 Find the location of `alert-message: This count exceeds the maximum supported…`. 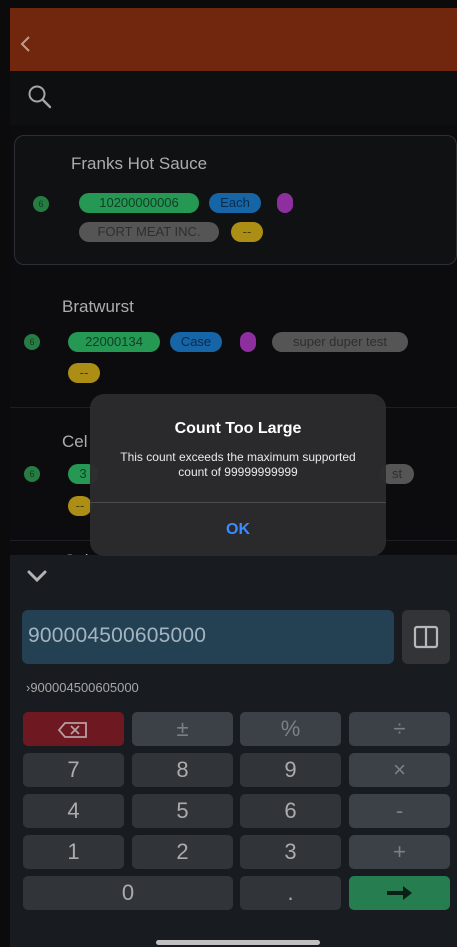

alert-message: This count exceeds the maximum supported… is located at coordinates (238, 464).